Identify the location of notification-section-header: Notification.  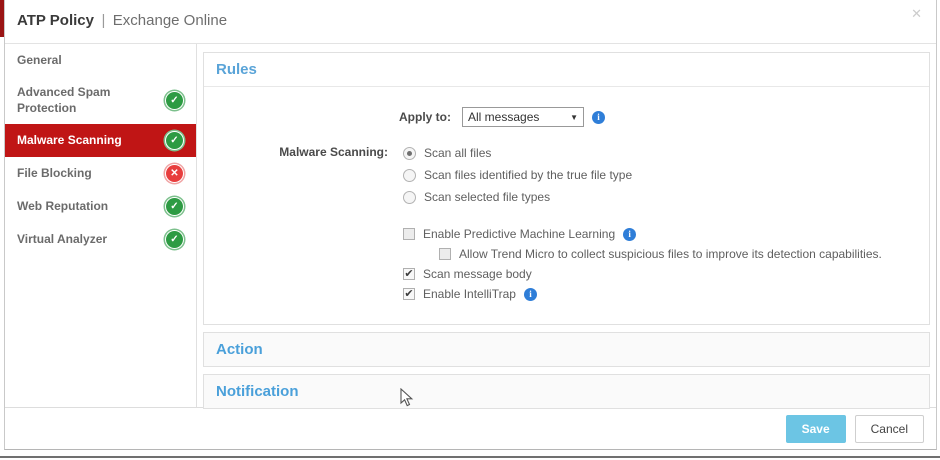
(566, 391).